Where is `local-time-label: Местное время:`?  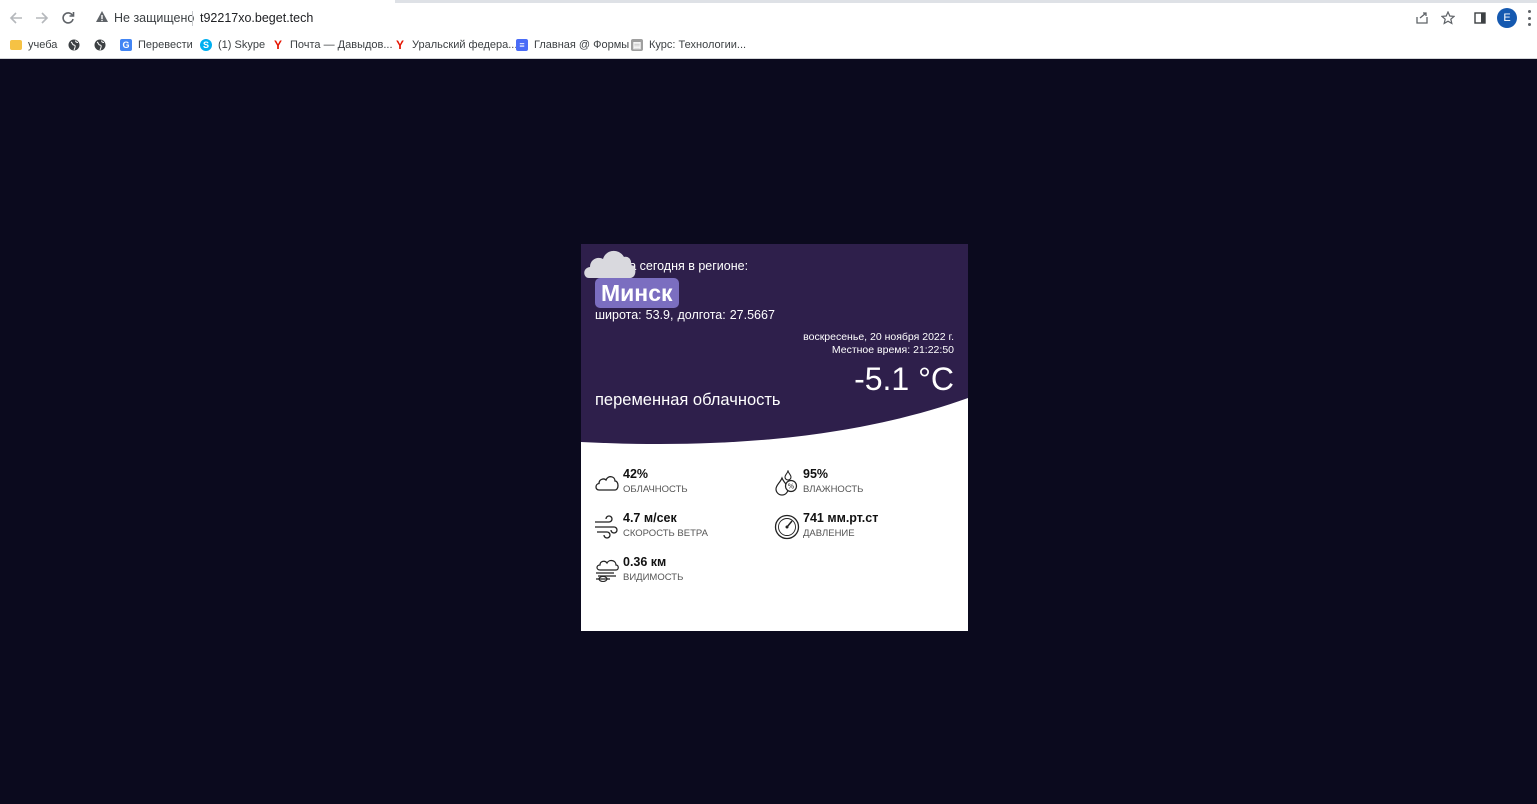 local-time-label: Местное время: is located at coordinates (871, 350).